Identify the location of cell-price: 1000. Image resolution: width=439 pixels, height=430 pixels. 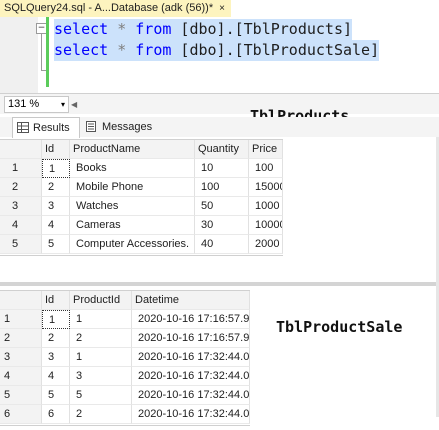
(266, 206).